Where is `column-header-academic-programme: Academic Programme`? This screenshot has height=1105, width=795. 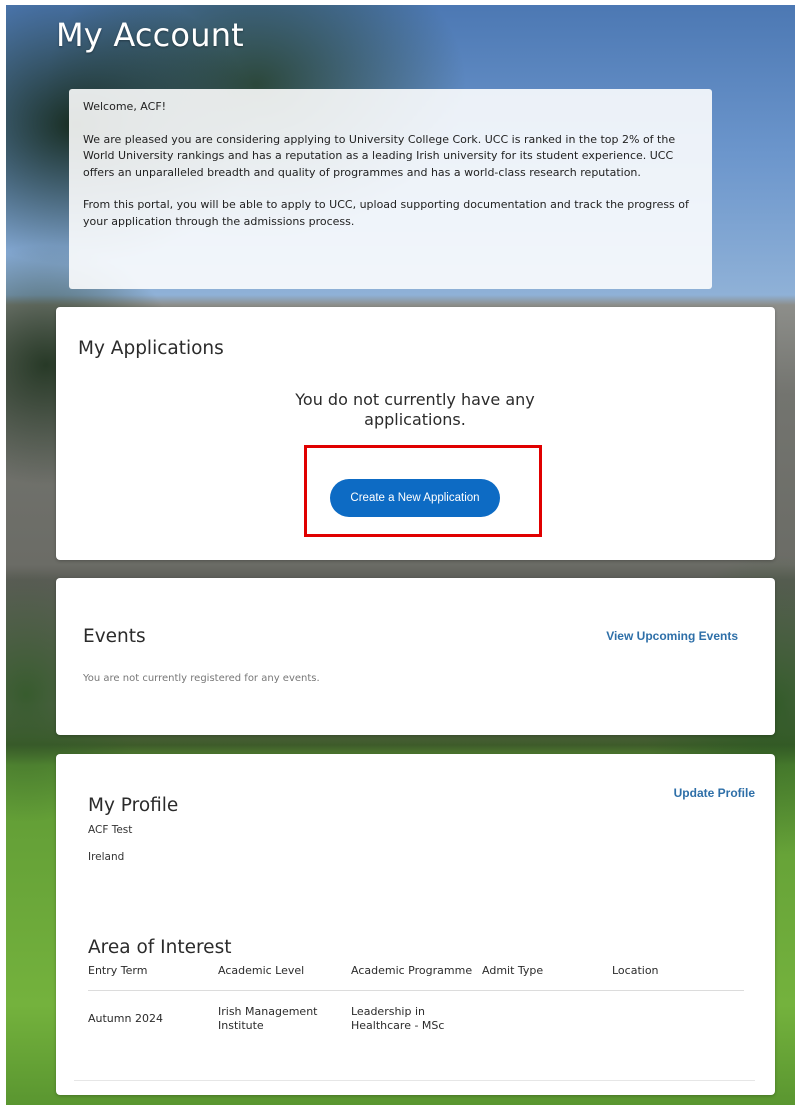 column-header-academic-programme: Academic Programme is located at coordinates (416, 977).